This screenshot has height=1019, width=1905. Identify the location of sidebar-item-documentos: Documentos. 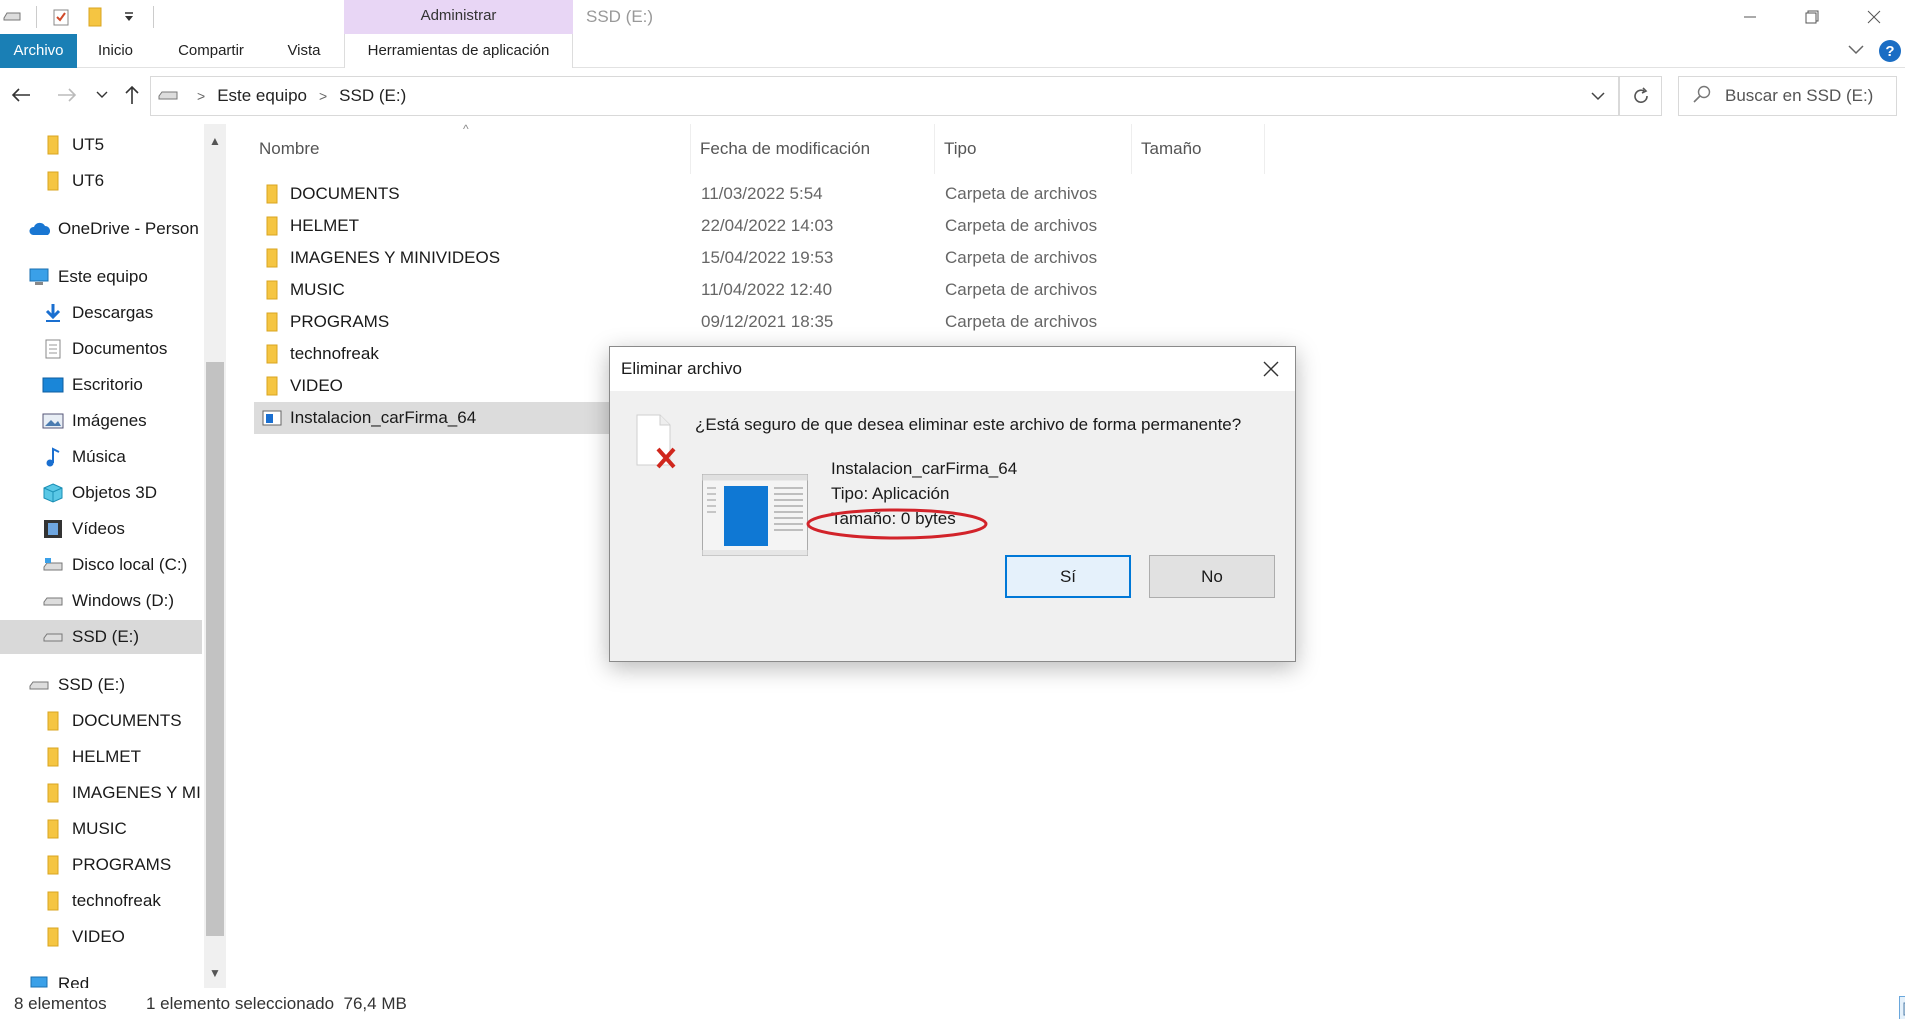
(101, 349).